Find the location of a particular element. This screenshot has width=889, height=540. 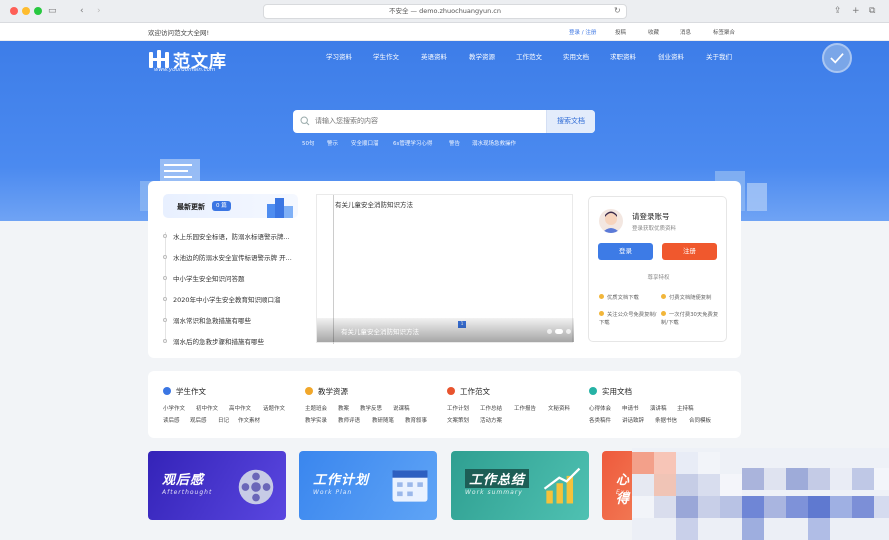

hot-keyword: 警告 is located at coordinates (454, 143).